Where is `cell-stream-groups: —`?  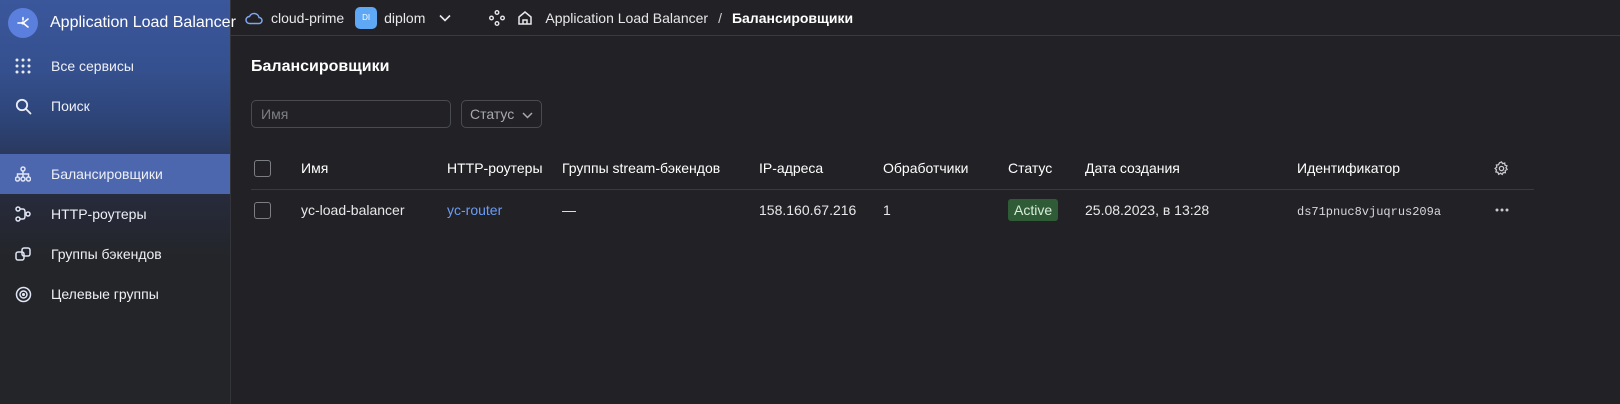 cell-stream-groups: — is located at coordinates (569, 210).